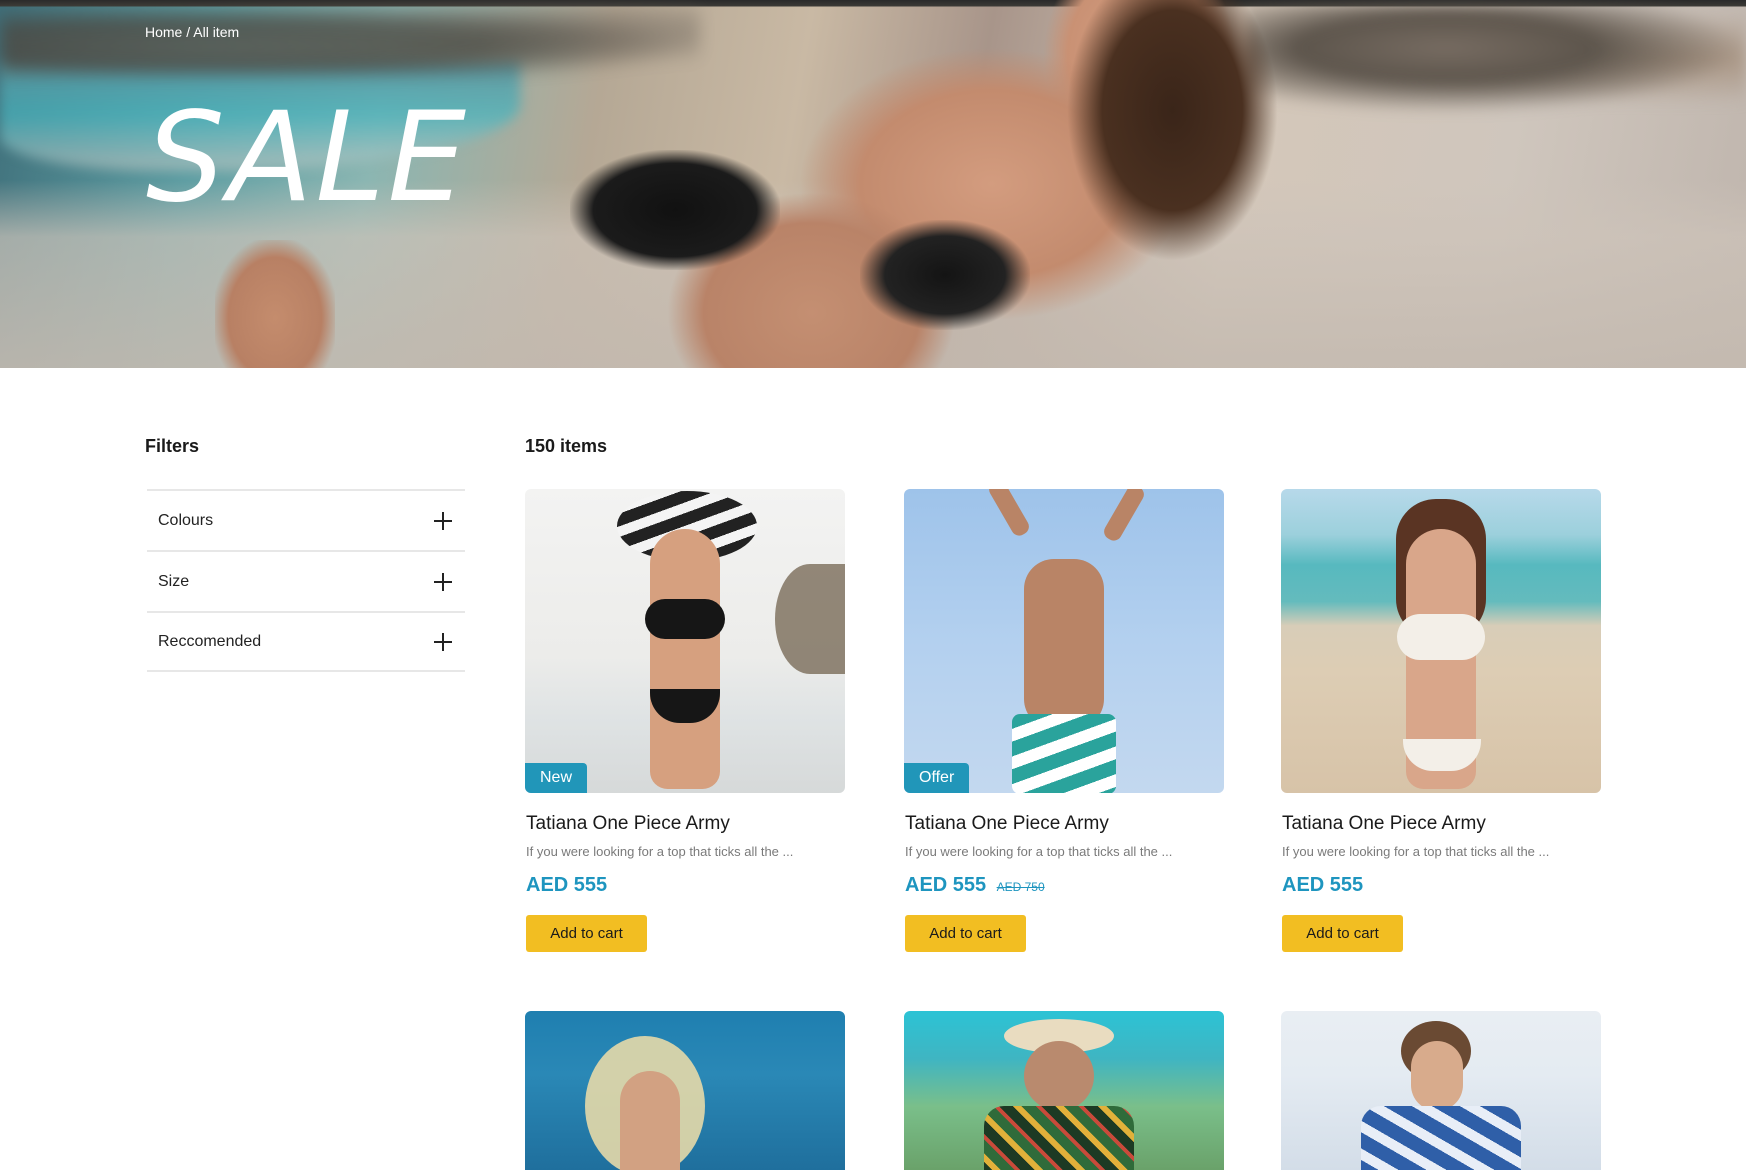  Describe the element at coordinates (172, 446) in the screenshot. I see `filters-title: Filters` at that location.